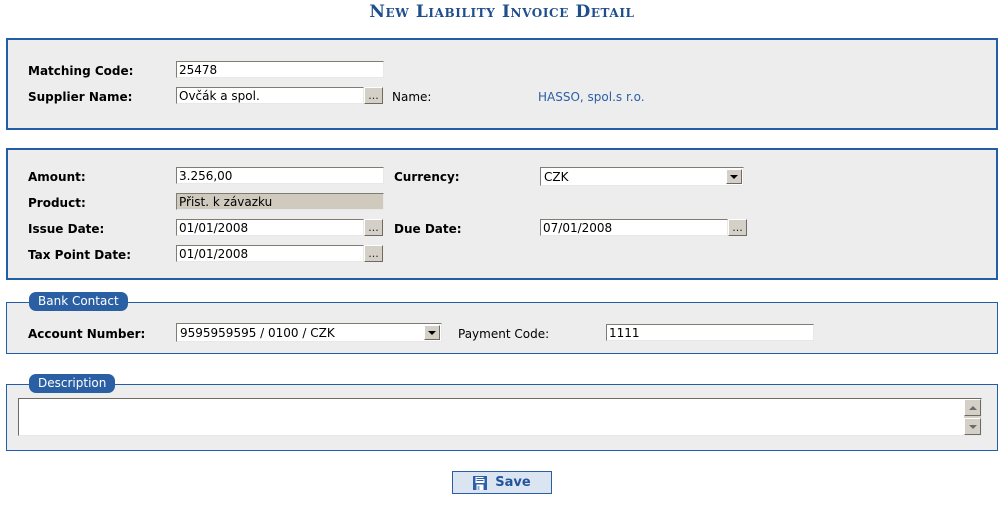 The image size is (1004, 505). Describe the element at coordinates (87, 334) in the screenshot. I see `account-number-label: Account Number:` at that location.